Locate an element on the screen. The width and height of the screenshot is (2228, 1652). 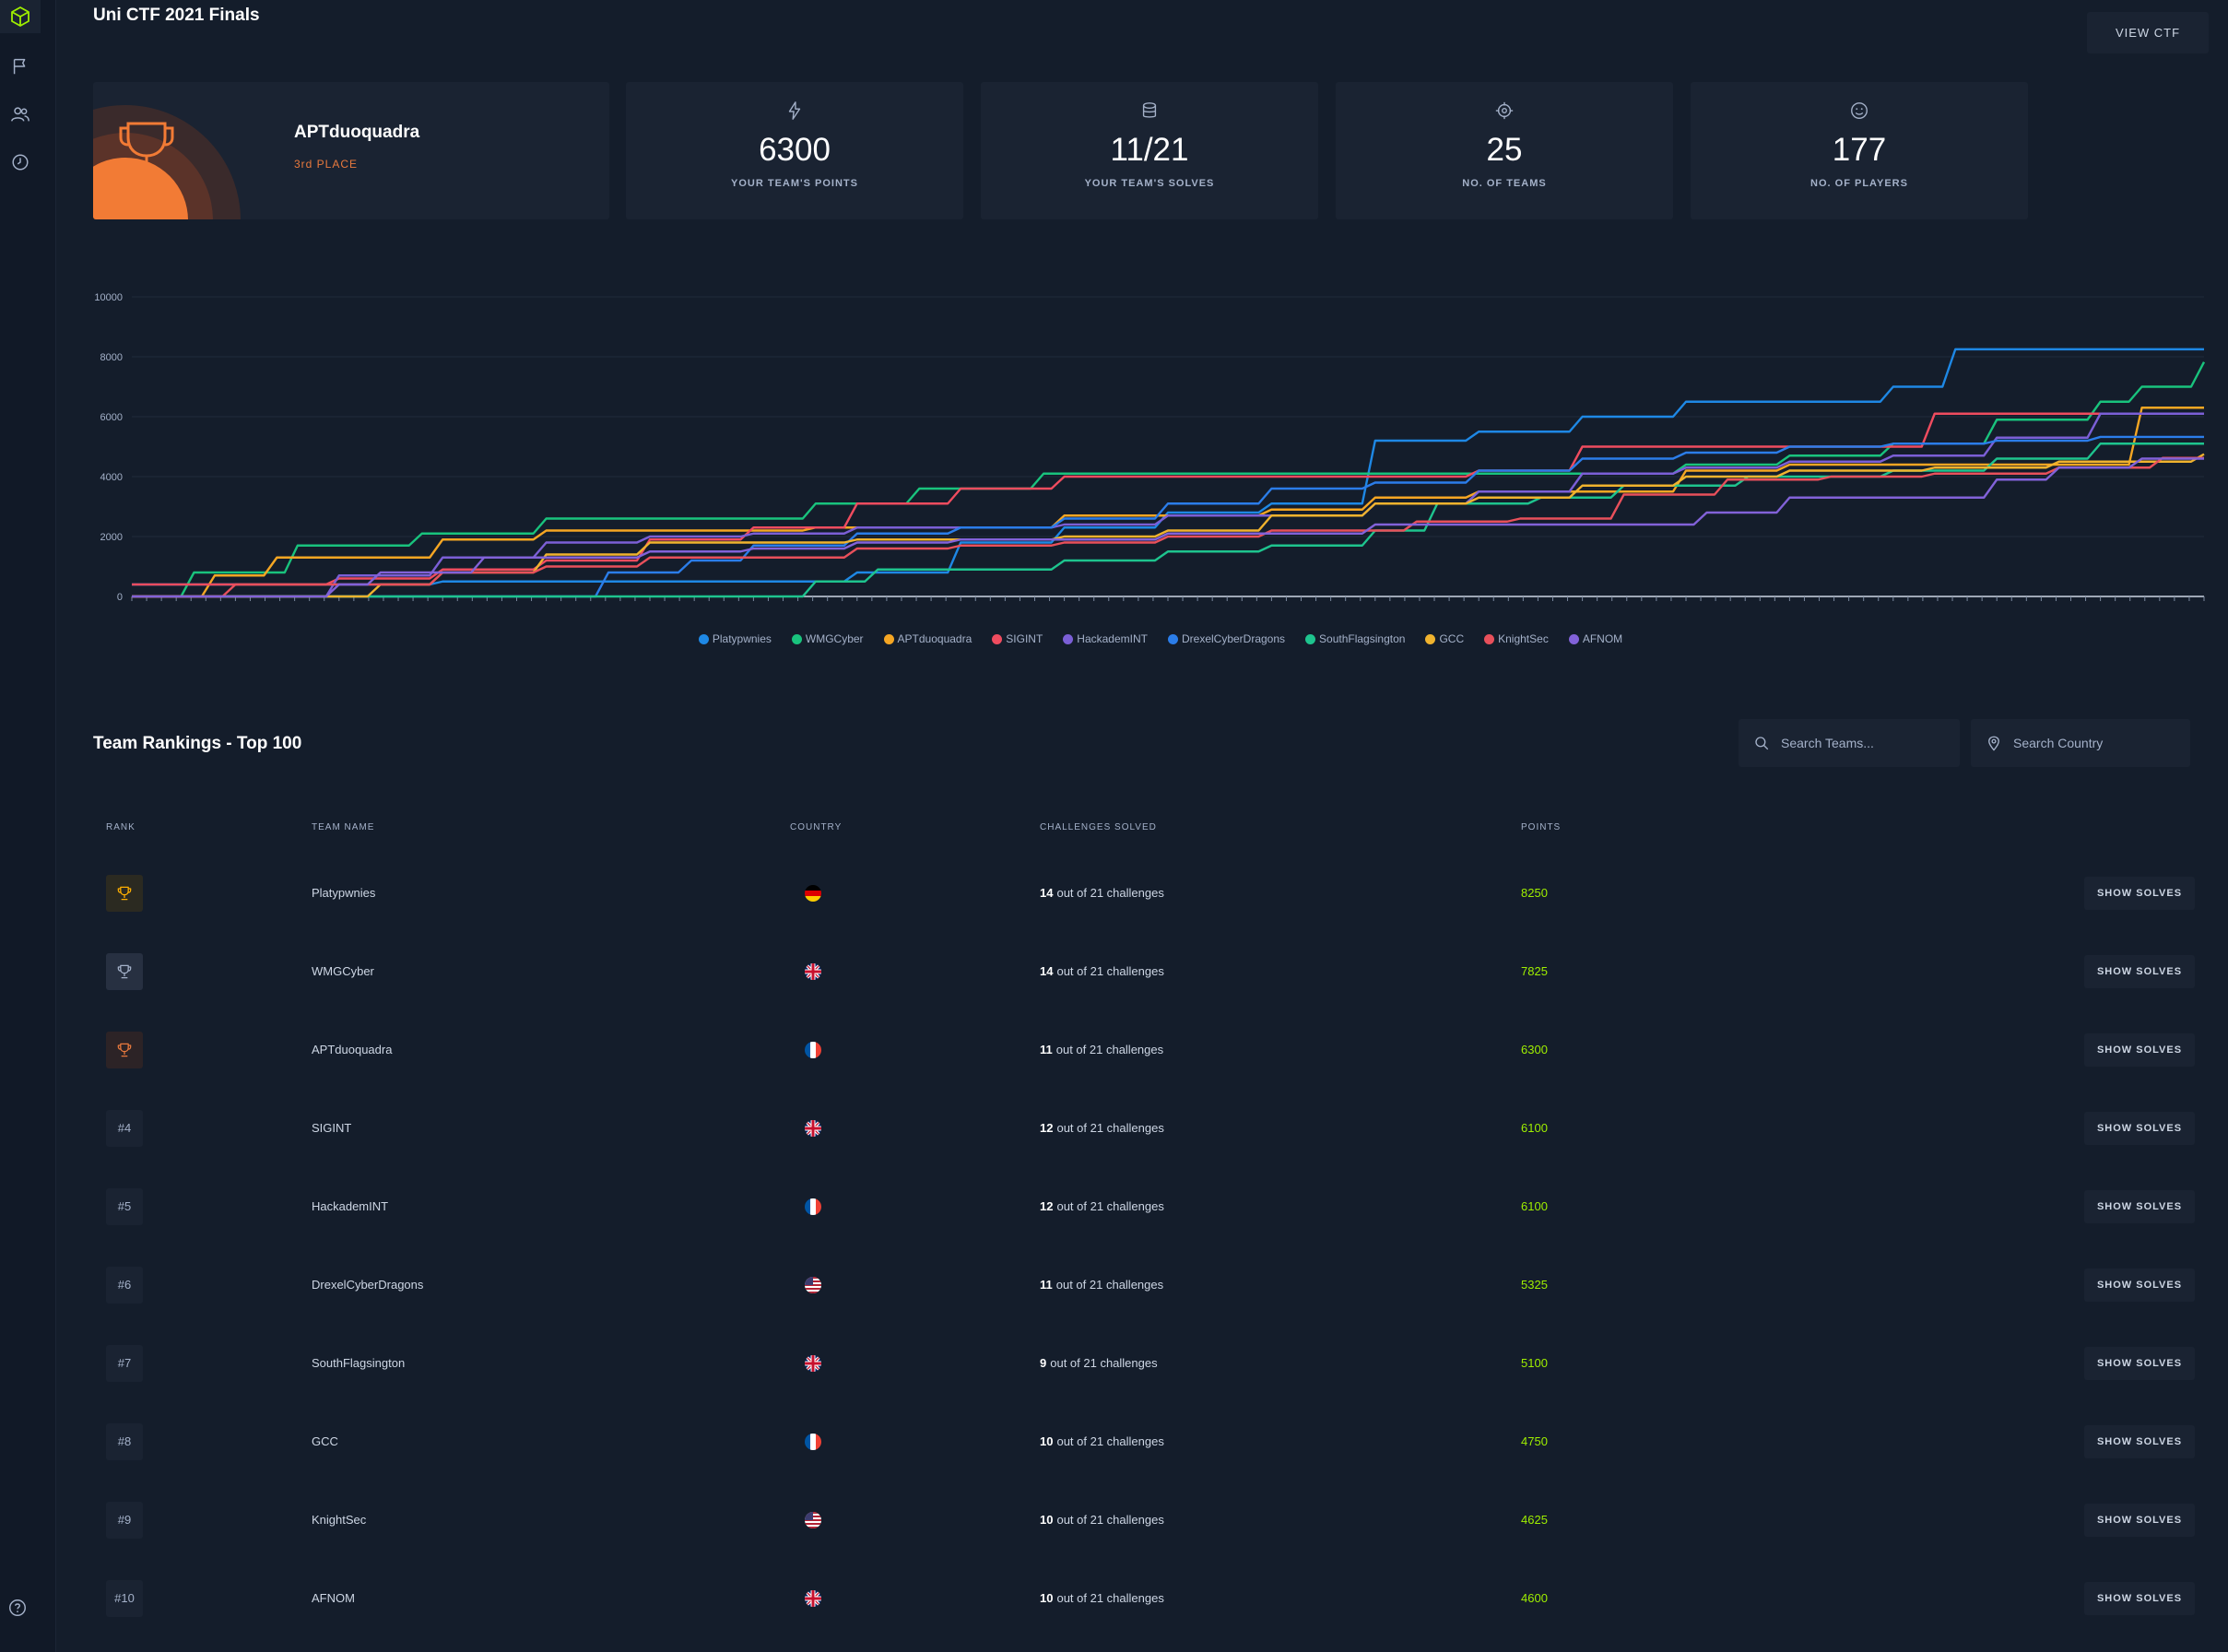
y-tick-label: 8000 is located at coordinates (111, 357).